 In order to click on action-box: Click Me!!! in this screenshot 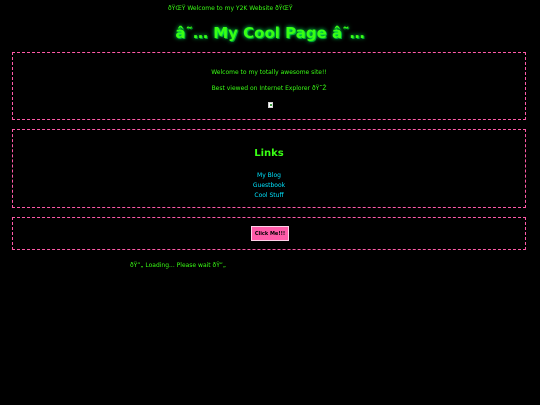, I will do `click(269, 233)`.